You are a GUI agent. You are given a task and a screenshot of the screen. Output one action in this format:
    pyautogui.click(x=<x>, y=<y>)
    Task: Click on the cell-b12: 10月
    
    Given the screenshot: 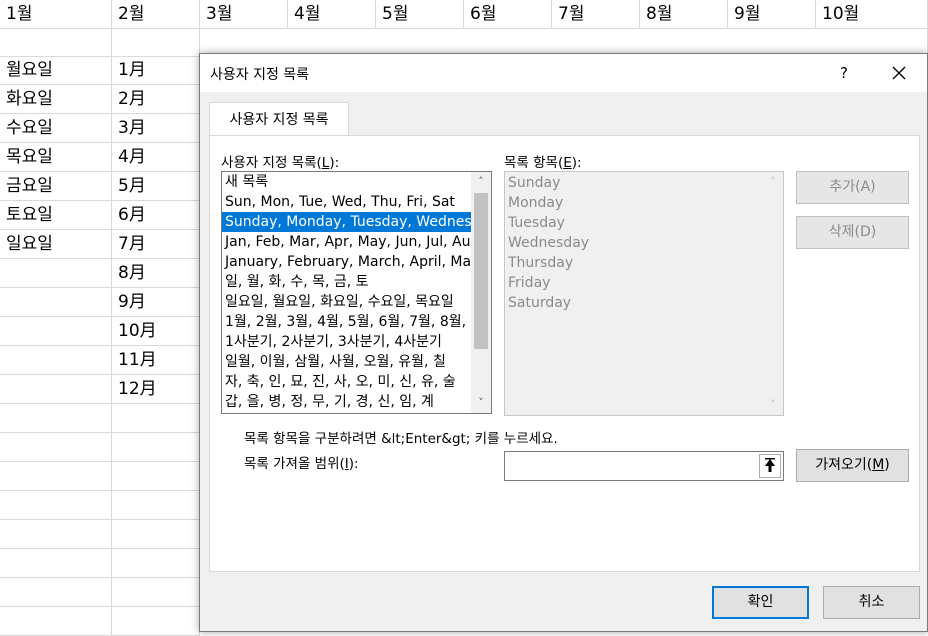 What is the action you would take?
    pyautogui.click(x=156, y=331)
    